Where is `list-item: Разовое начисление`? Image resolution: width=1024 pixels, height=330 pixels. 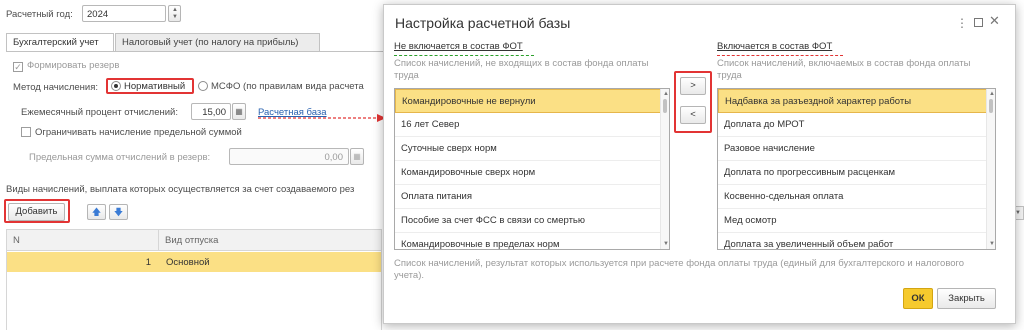
list-item: Разовое начисление is located at coordinates (856, 149).